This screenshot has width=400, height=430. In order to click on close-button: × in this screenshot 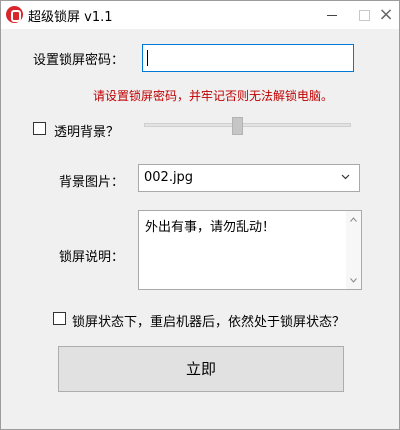, I will do `click(384, 15)`.